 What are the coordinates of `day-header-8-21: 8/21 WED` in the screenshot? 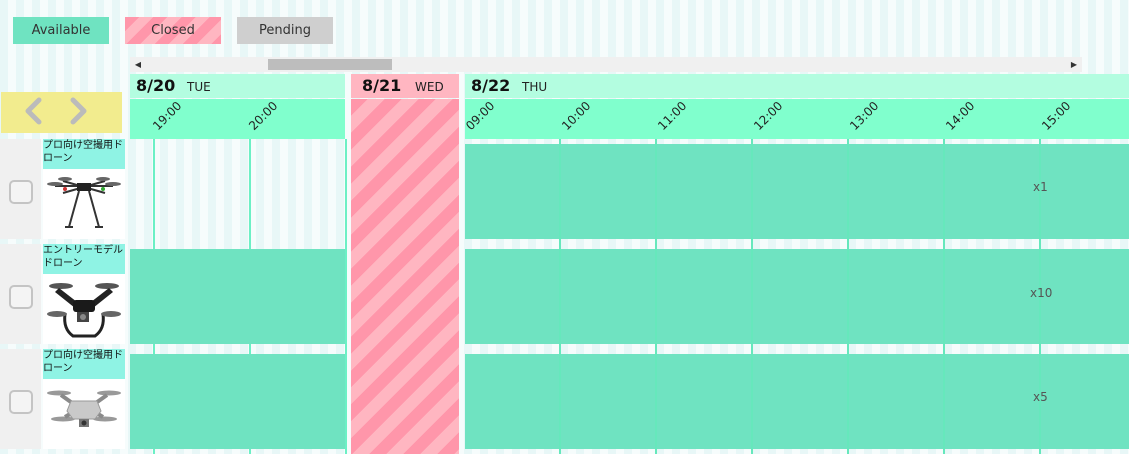 It's located at (405, 86).